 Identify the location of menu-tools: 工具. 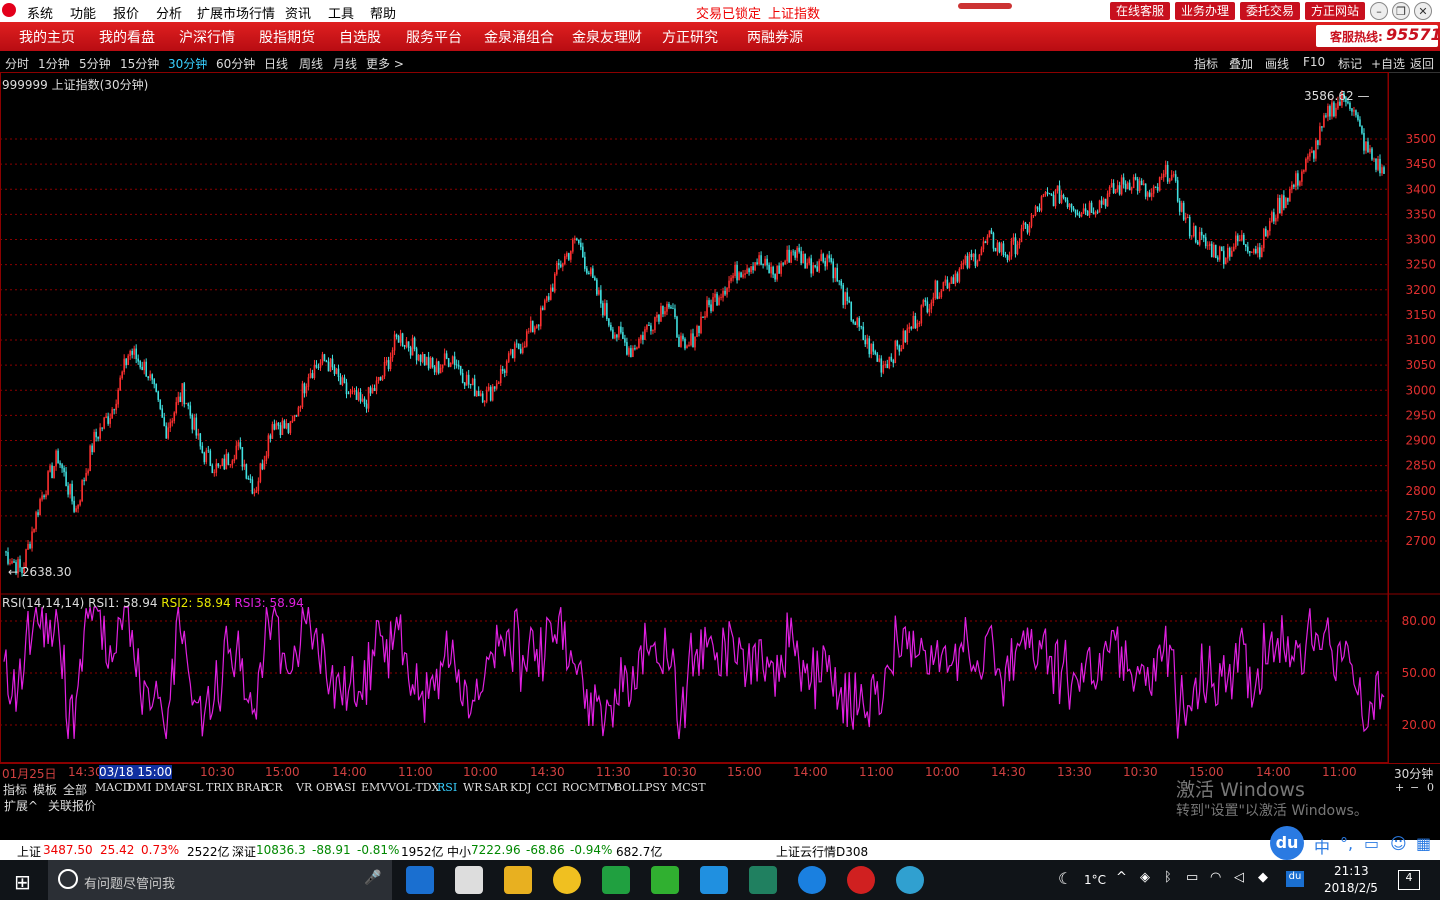
(341, 12).